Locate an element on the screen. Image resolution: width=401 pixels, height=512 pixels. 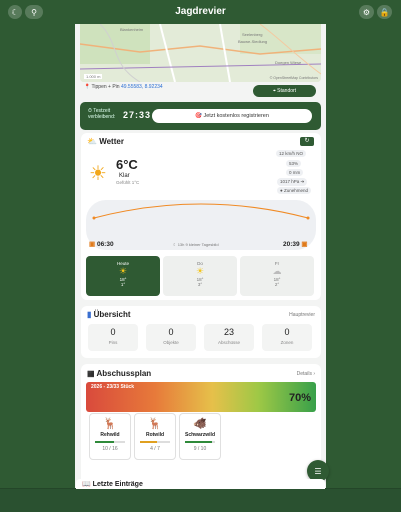
stat-box: 0 Objekte is located at coordinates (171, 337).